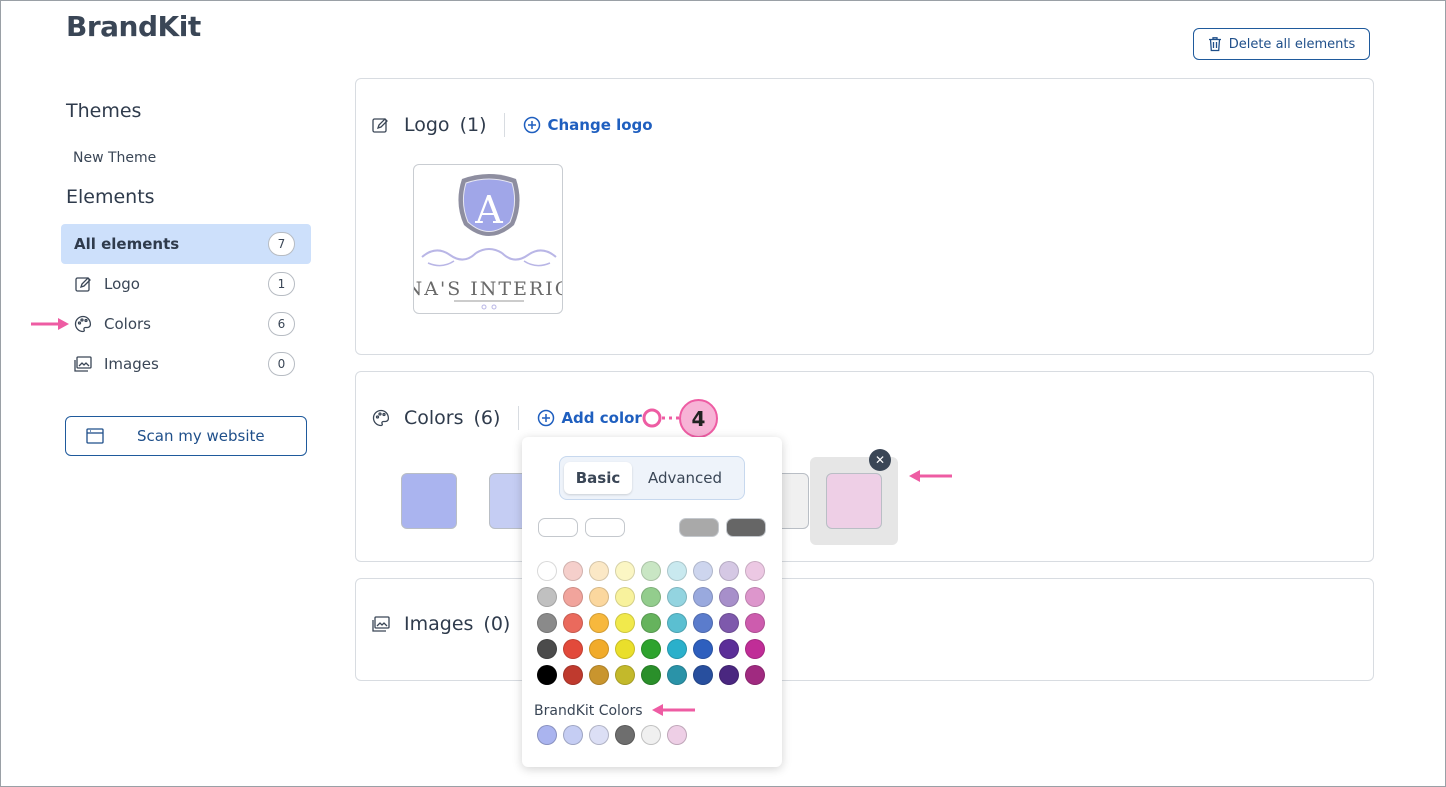 This screenshot has width=1446, height=787. What do you see at coordinates (488, 242) in the screenshot?
I see `brand-logo-image: A NA'S INTERIO` at bounding box center [488, 242].